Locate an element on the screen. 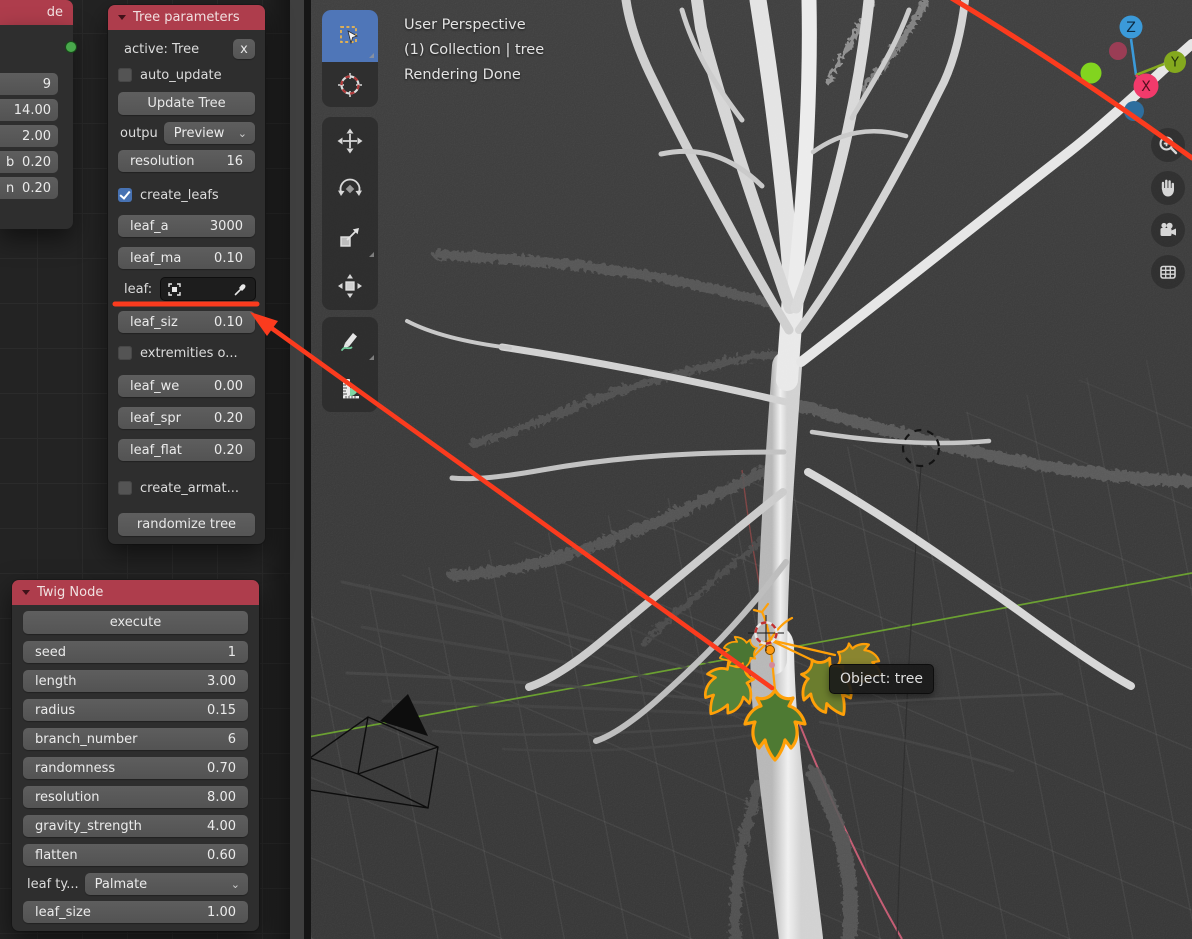 The width and height of the screenshot is (1192, 939). select-box-tool-button is located at coordinates (350, 36).